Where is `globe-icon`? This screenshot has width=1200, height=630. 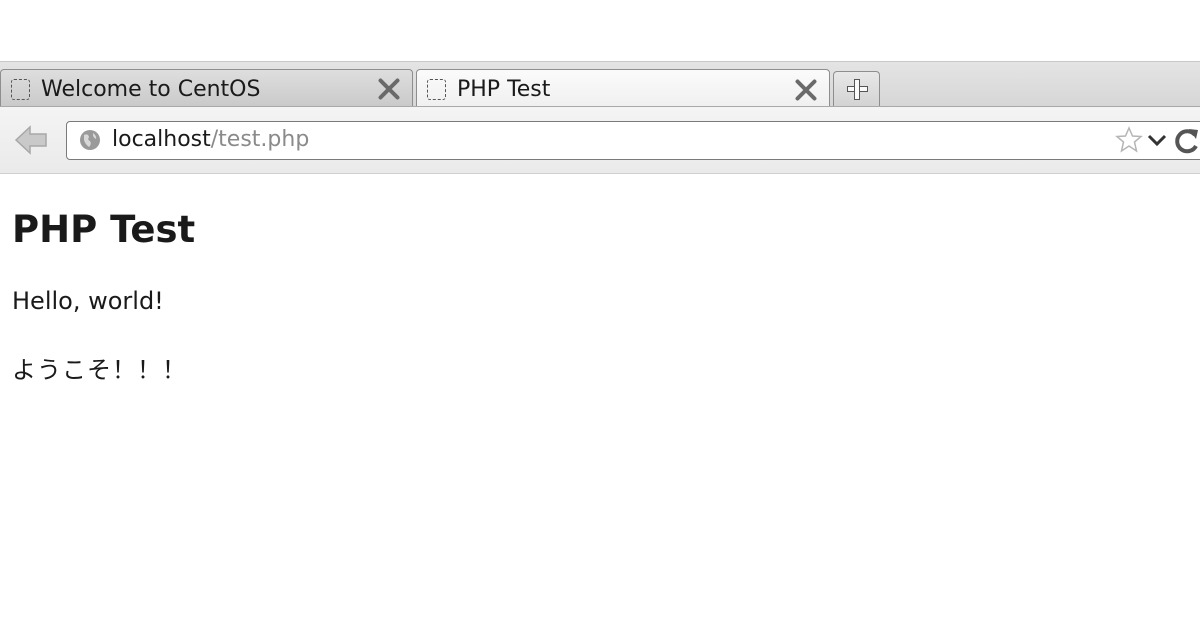 globe-icon is located at coordinates (90, 140).